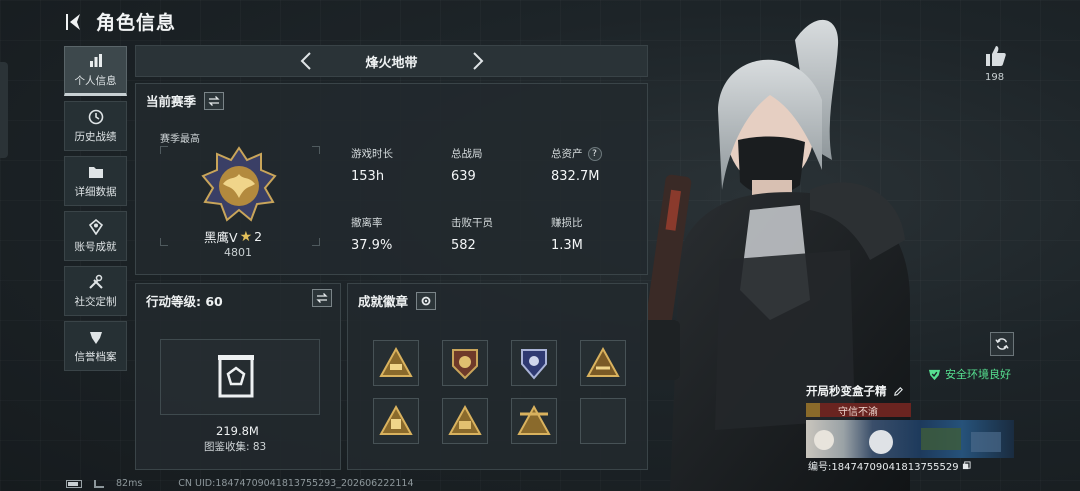 The image size is (1080, 491). Describe the element at coordinates (934, 374) in the screenshot. I see `shield-check-icon` at that location.